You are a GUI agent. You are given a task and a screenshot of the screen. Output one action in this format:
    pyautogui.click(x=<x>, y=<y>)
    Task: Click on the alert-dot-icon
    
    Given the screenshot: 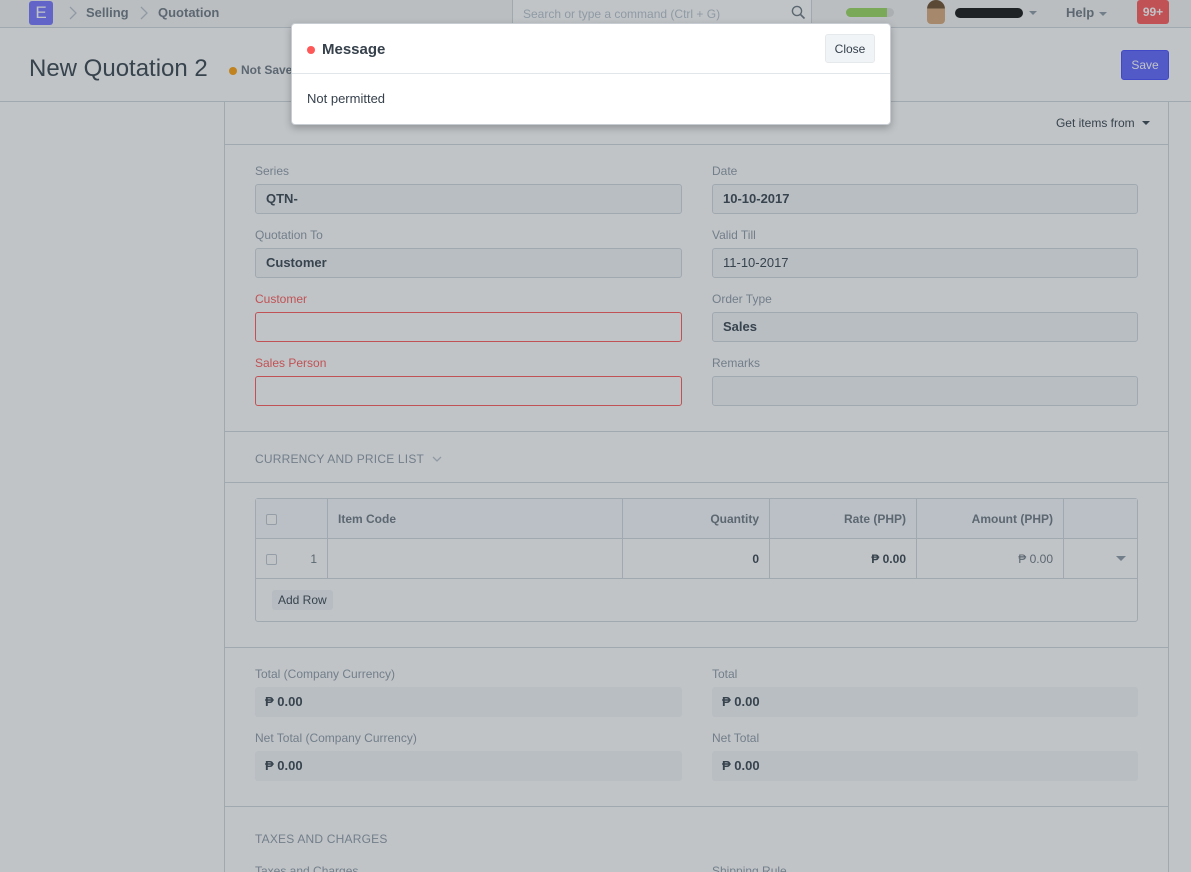 What is the action you would take?
    pyautogui.click(x=311, y=50)
    